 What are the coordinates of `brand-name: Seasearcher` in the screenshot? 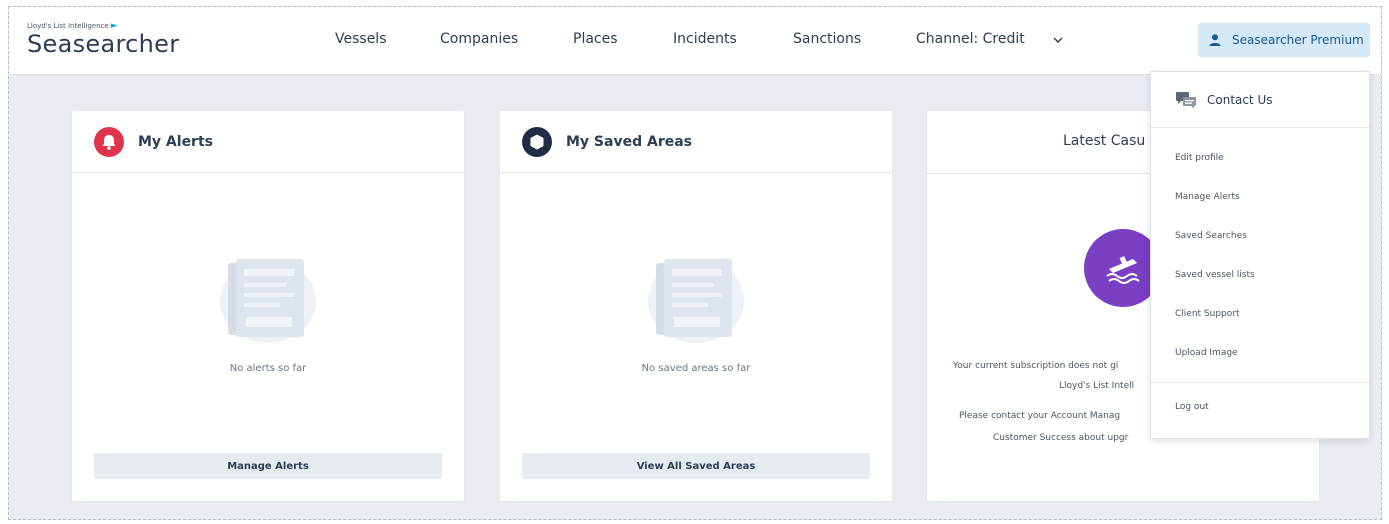 It's located at (103, 44).